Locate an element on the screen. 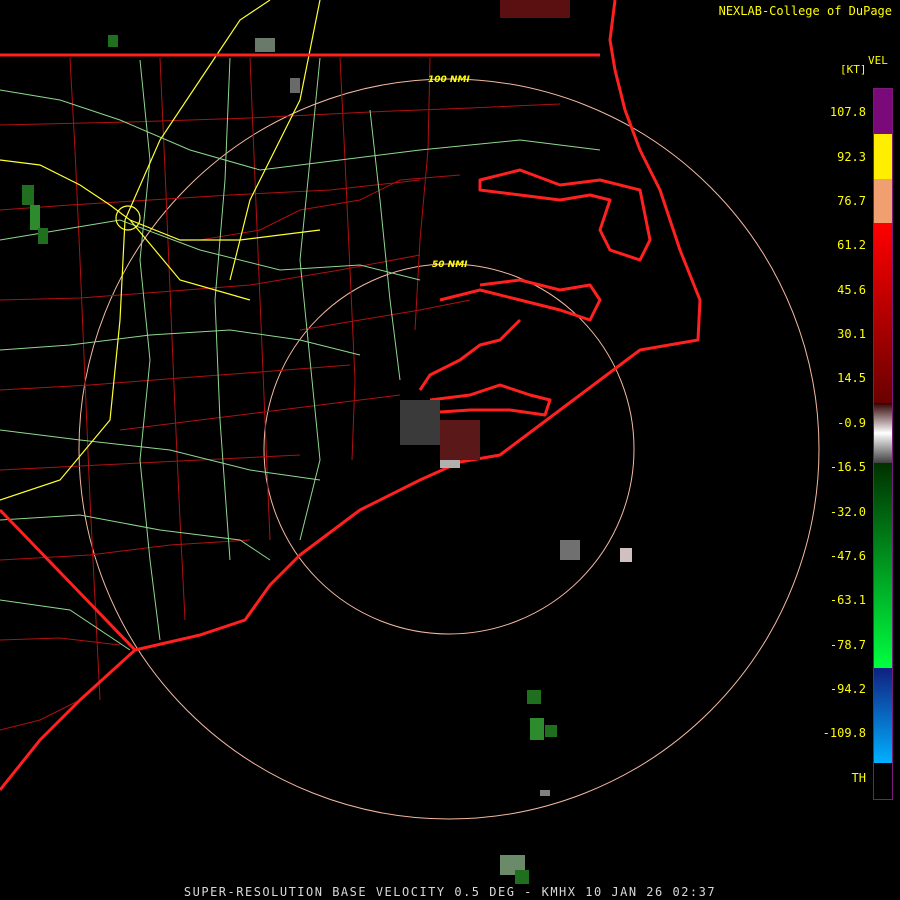  velocity-colorbar is located at coordinates (883, 444).